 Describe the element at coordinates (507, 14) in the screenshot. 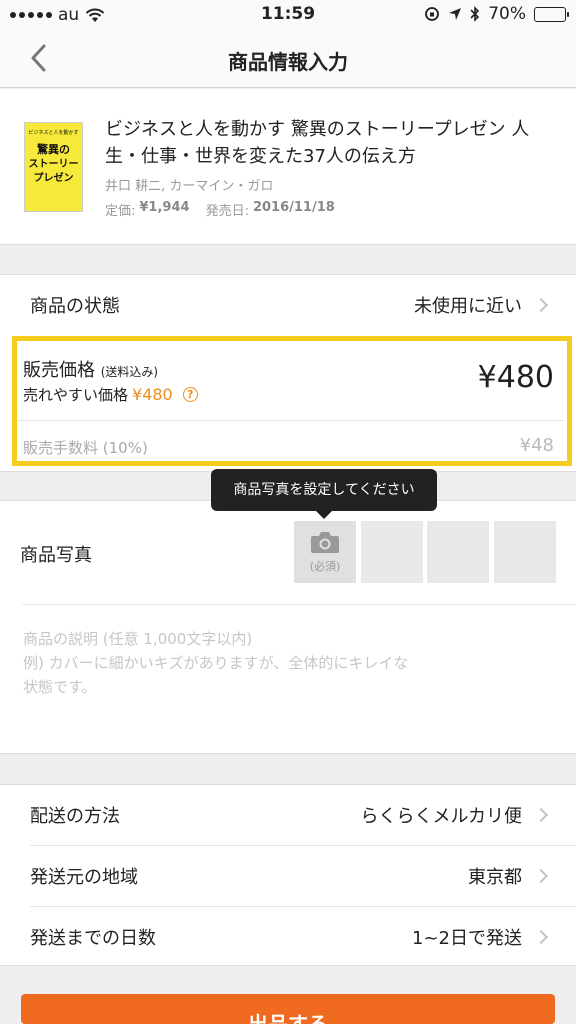

I see `battery-percent: 70%` at that location.